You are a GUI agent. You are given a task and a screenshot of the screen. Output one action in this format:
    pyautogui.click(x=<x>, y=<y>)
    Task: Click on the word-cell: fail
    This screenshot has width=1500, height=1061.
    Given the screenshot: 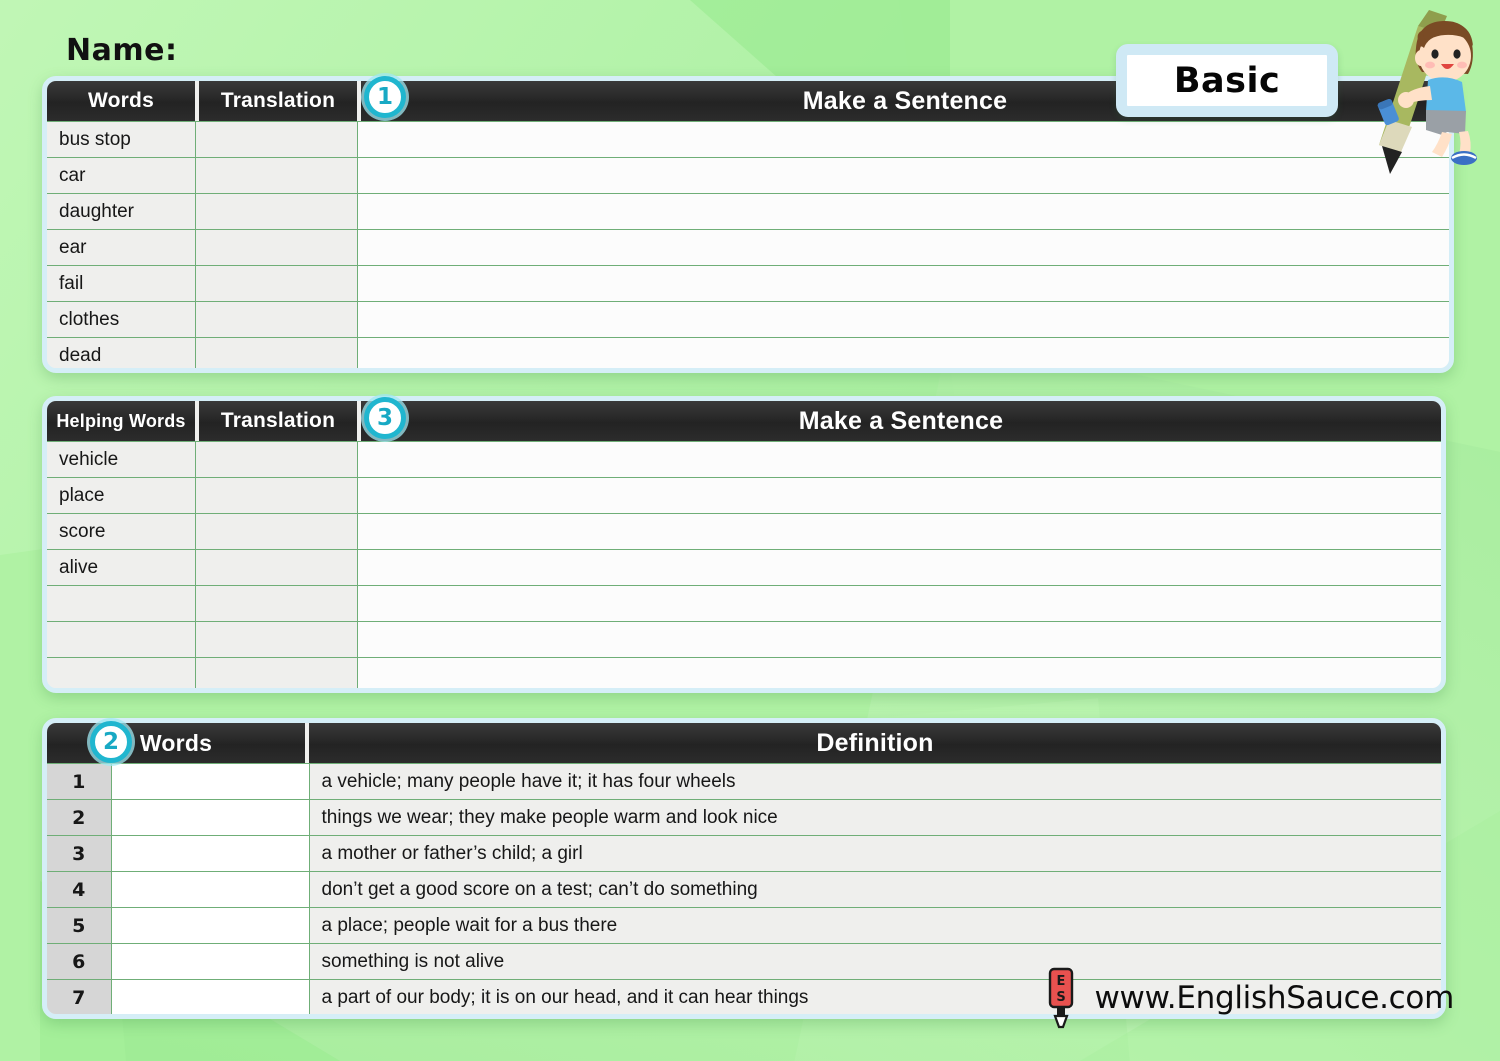 What is the action you would take?
    pyautogui.click(x=121, y=283)
    